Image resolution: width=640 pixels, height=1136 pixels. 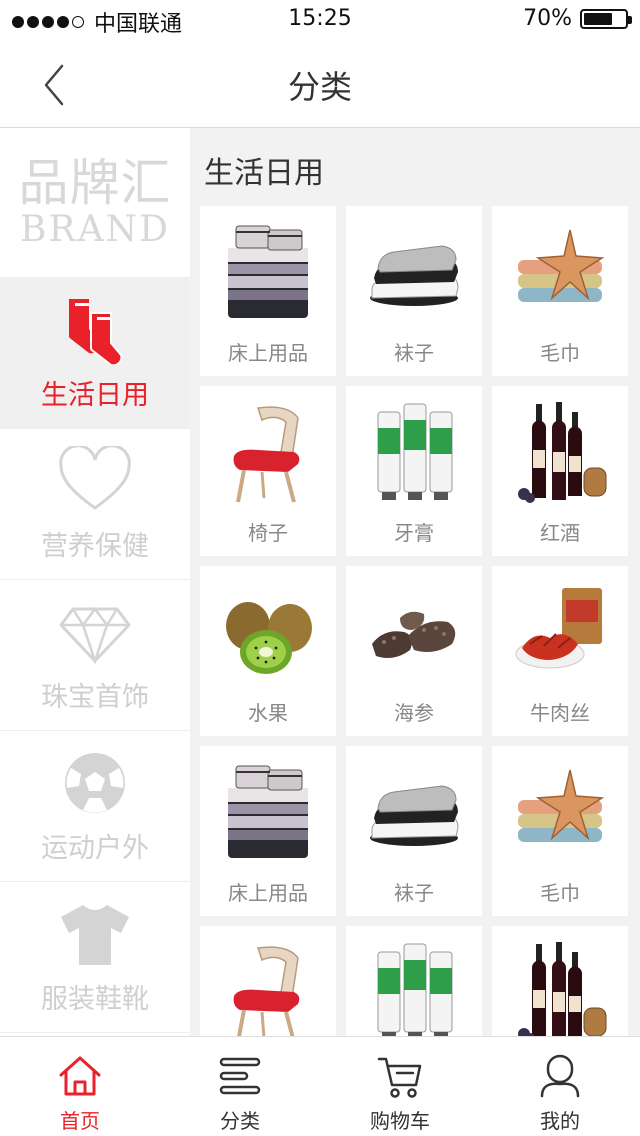 I want to click on sea-cucumber-image, so click(x=414, y=633).